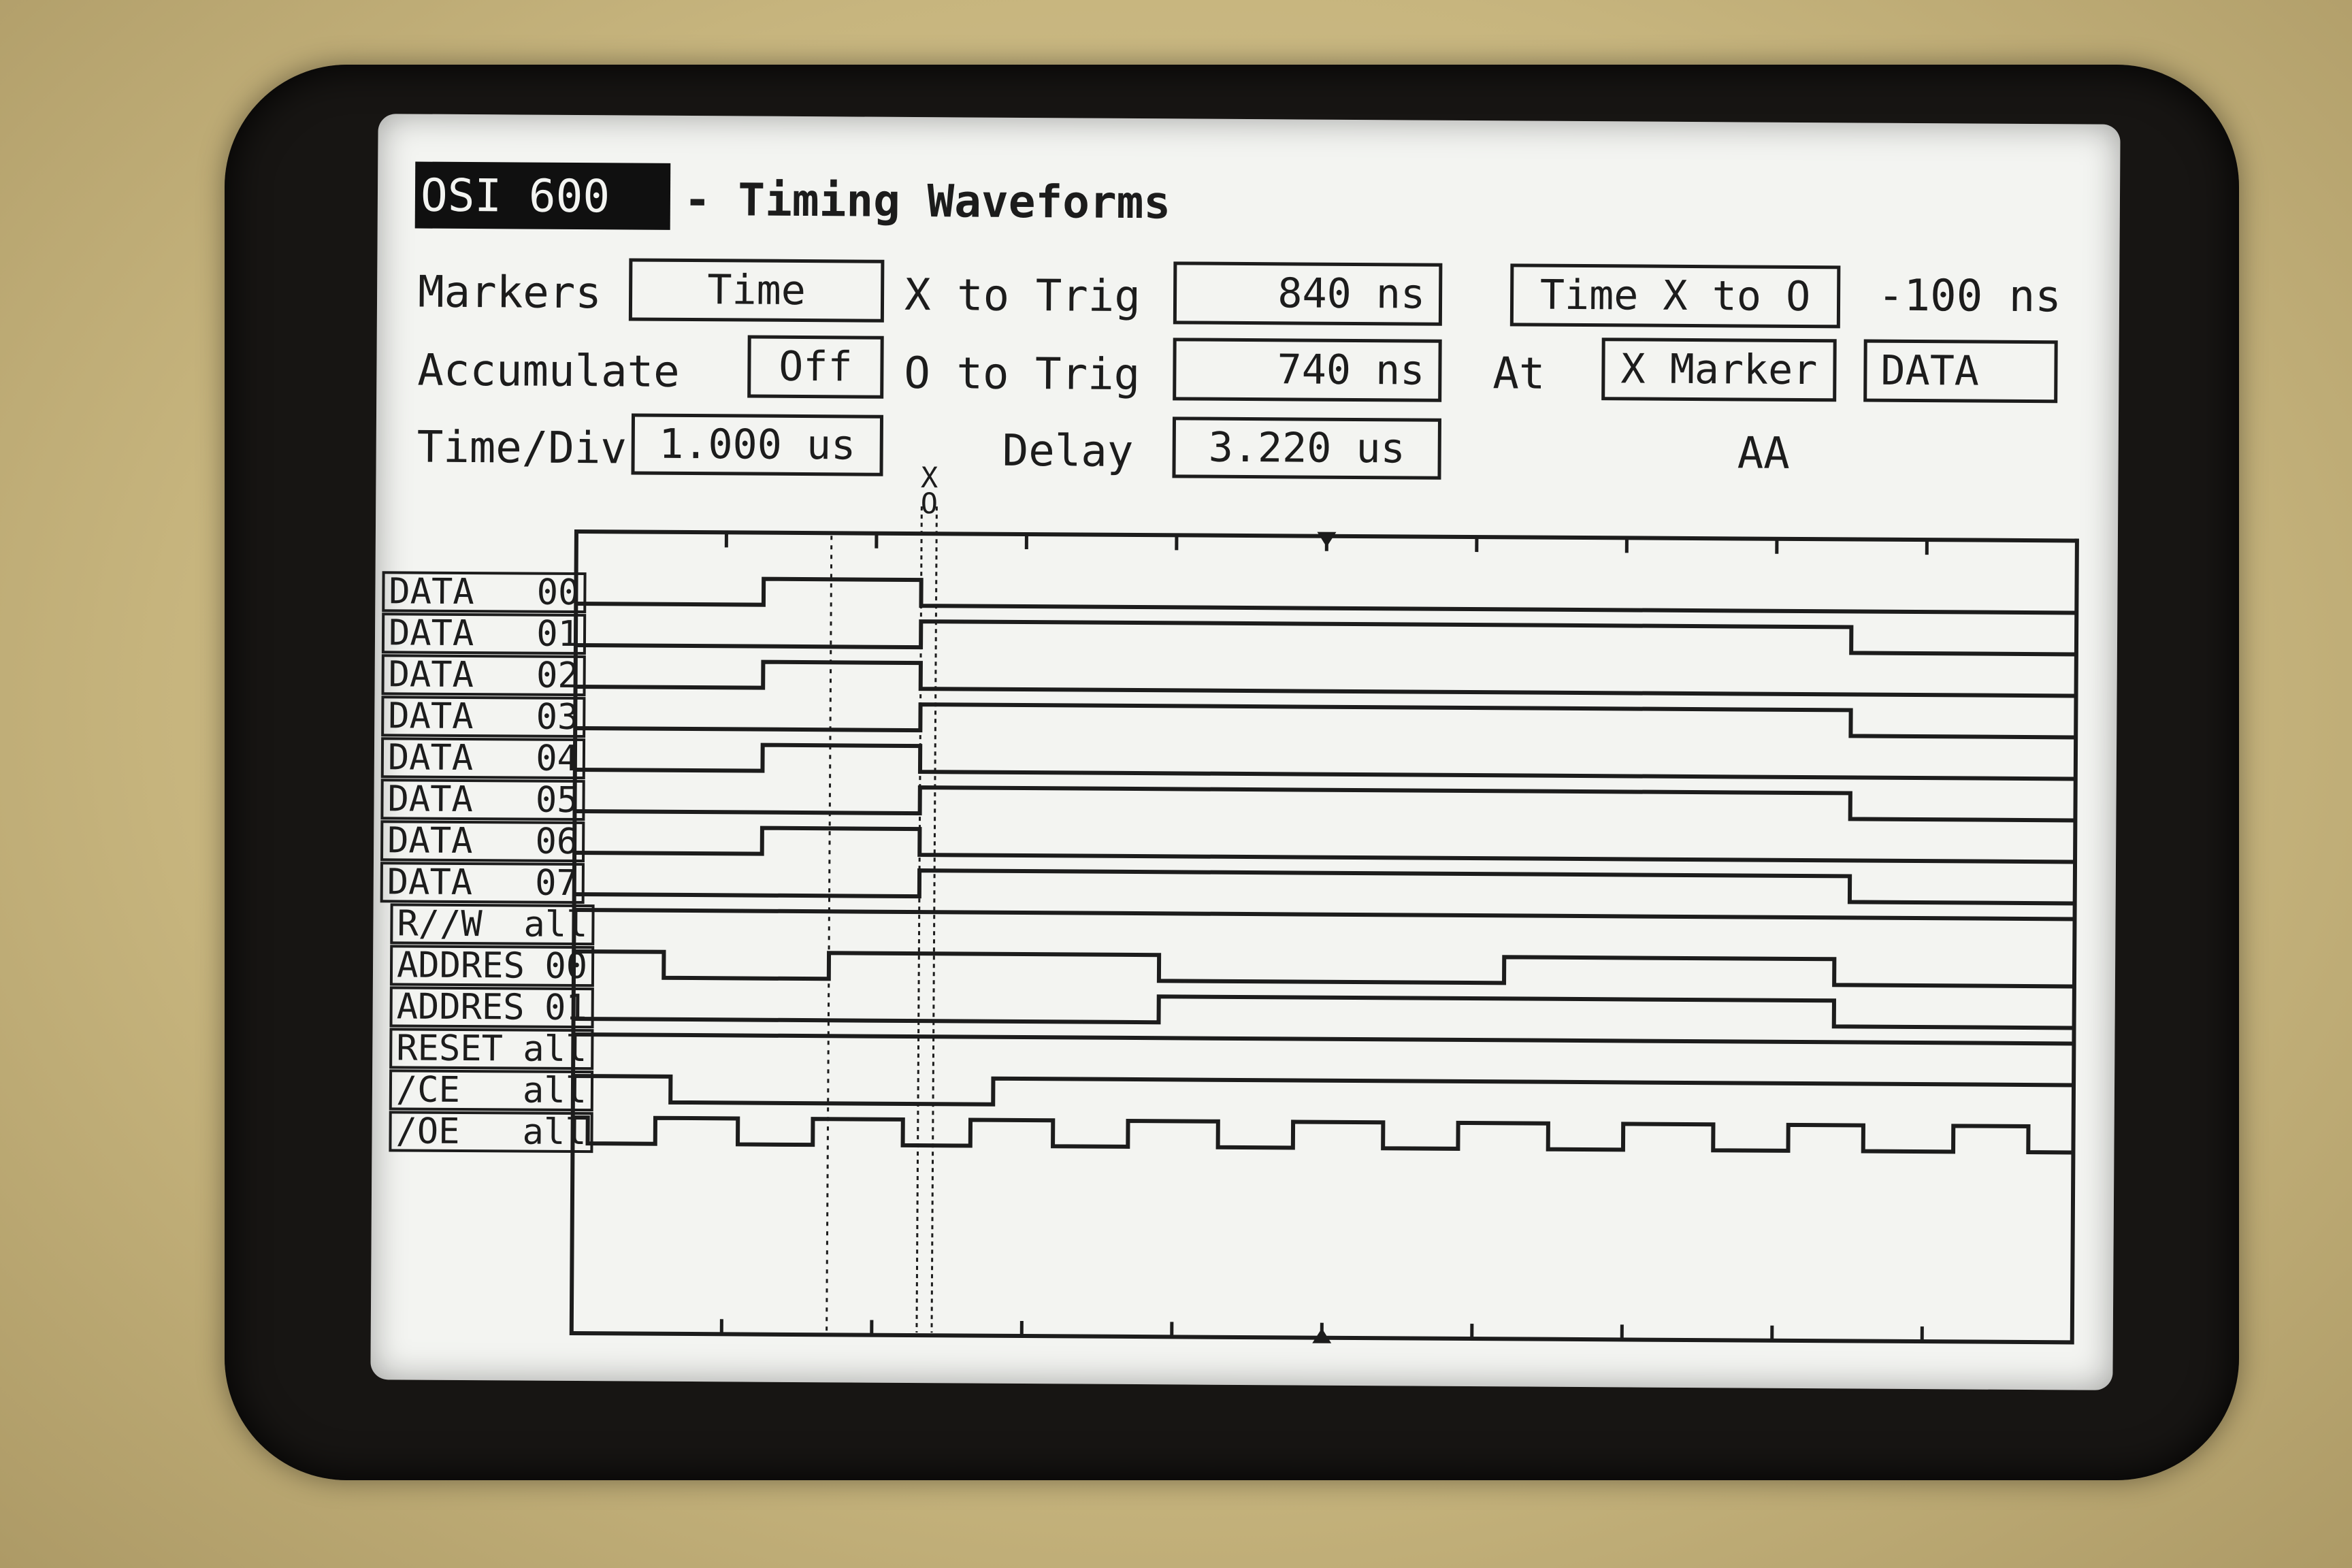  What do you see at coordinates (930, 504) in the screenshot?
I see `o-marker-label: O` at bounding box center [930, 504].